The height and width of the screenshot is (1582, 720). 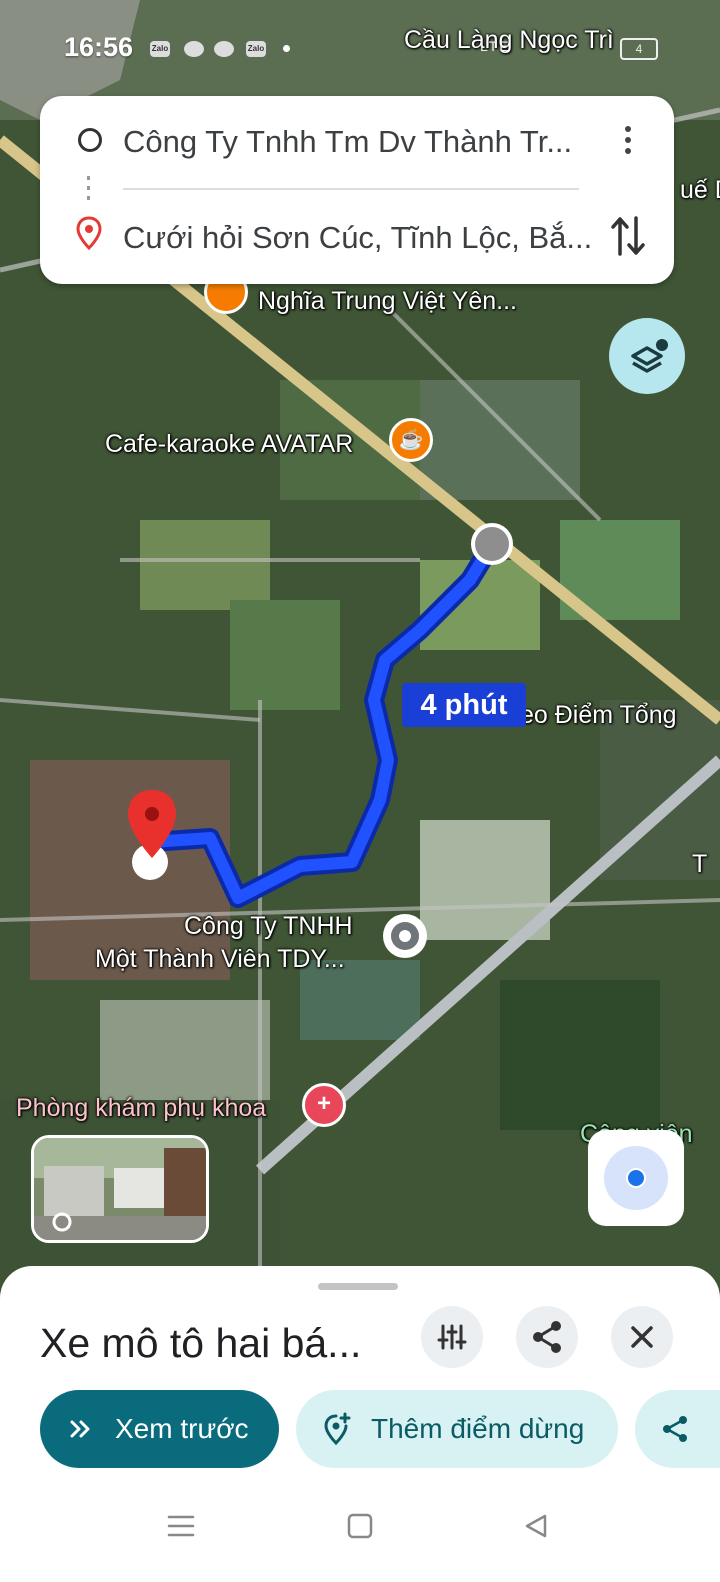 I want to click on close-button, so click(x=642, y=1337).